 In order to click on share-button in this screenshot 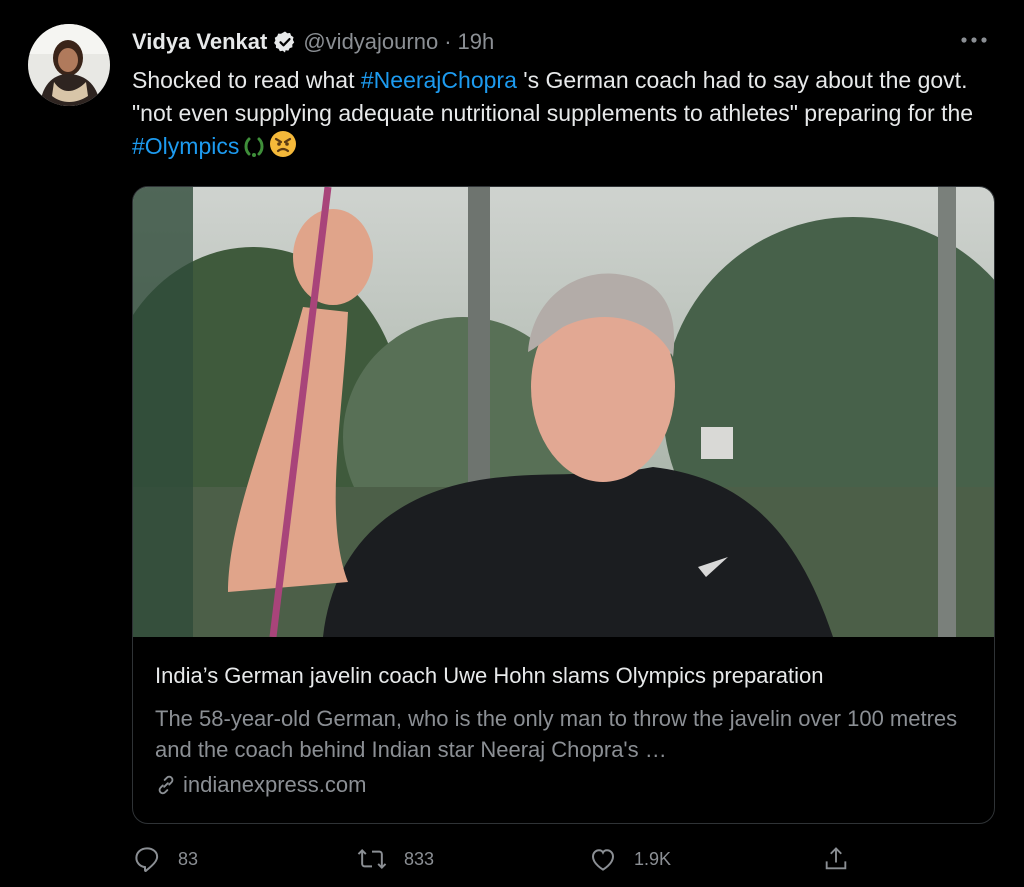, I will do `click(844, 859)`.